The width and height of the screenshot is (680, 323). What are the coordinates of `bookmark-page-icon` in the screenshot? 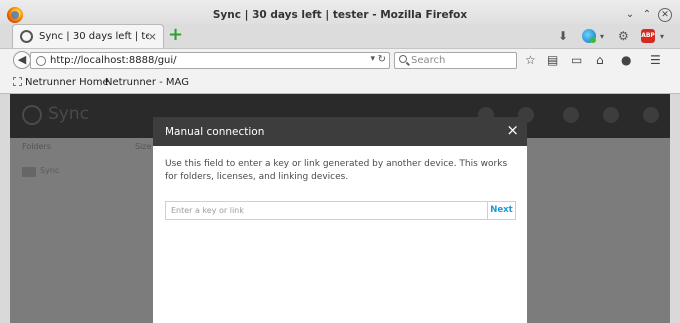 It's located at (17, 81).